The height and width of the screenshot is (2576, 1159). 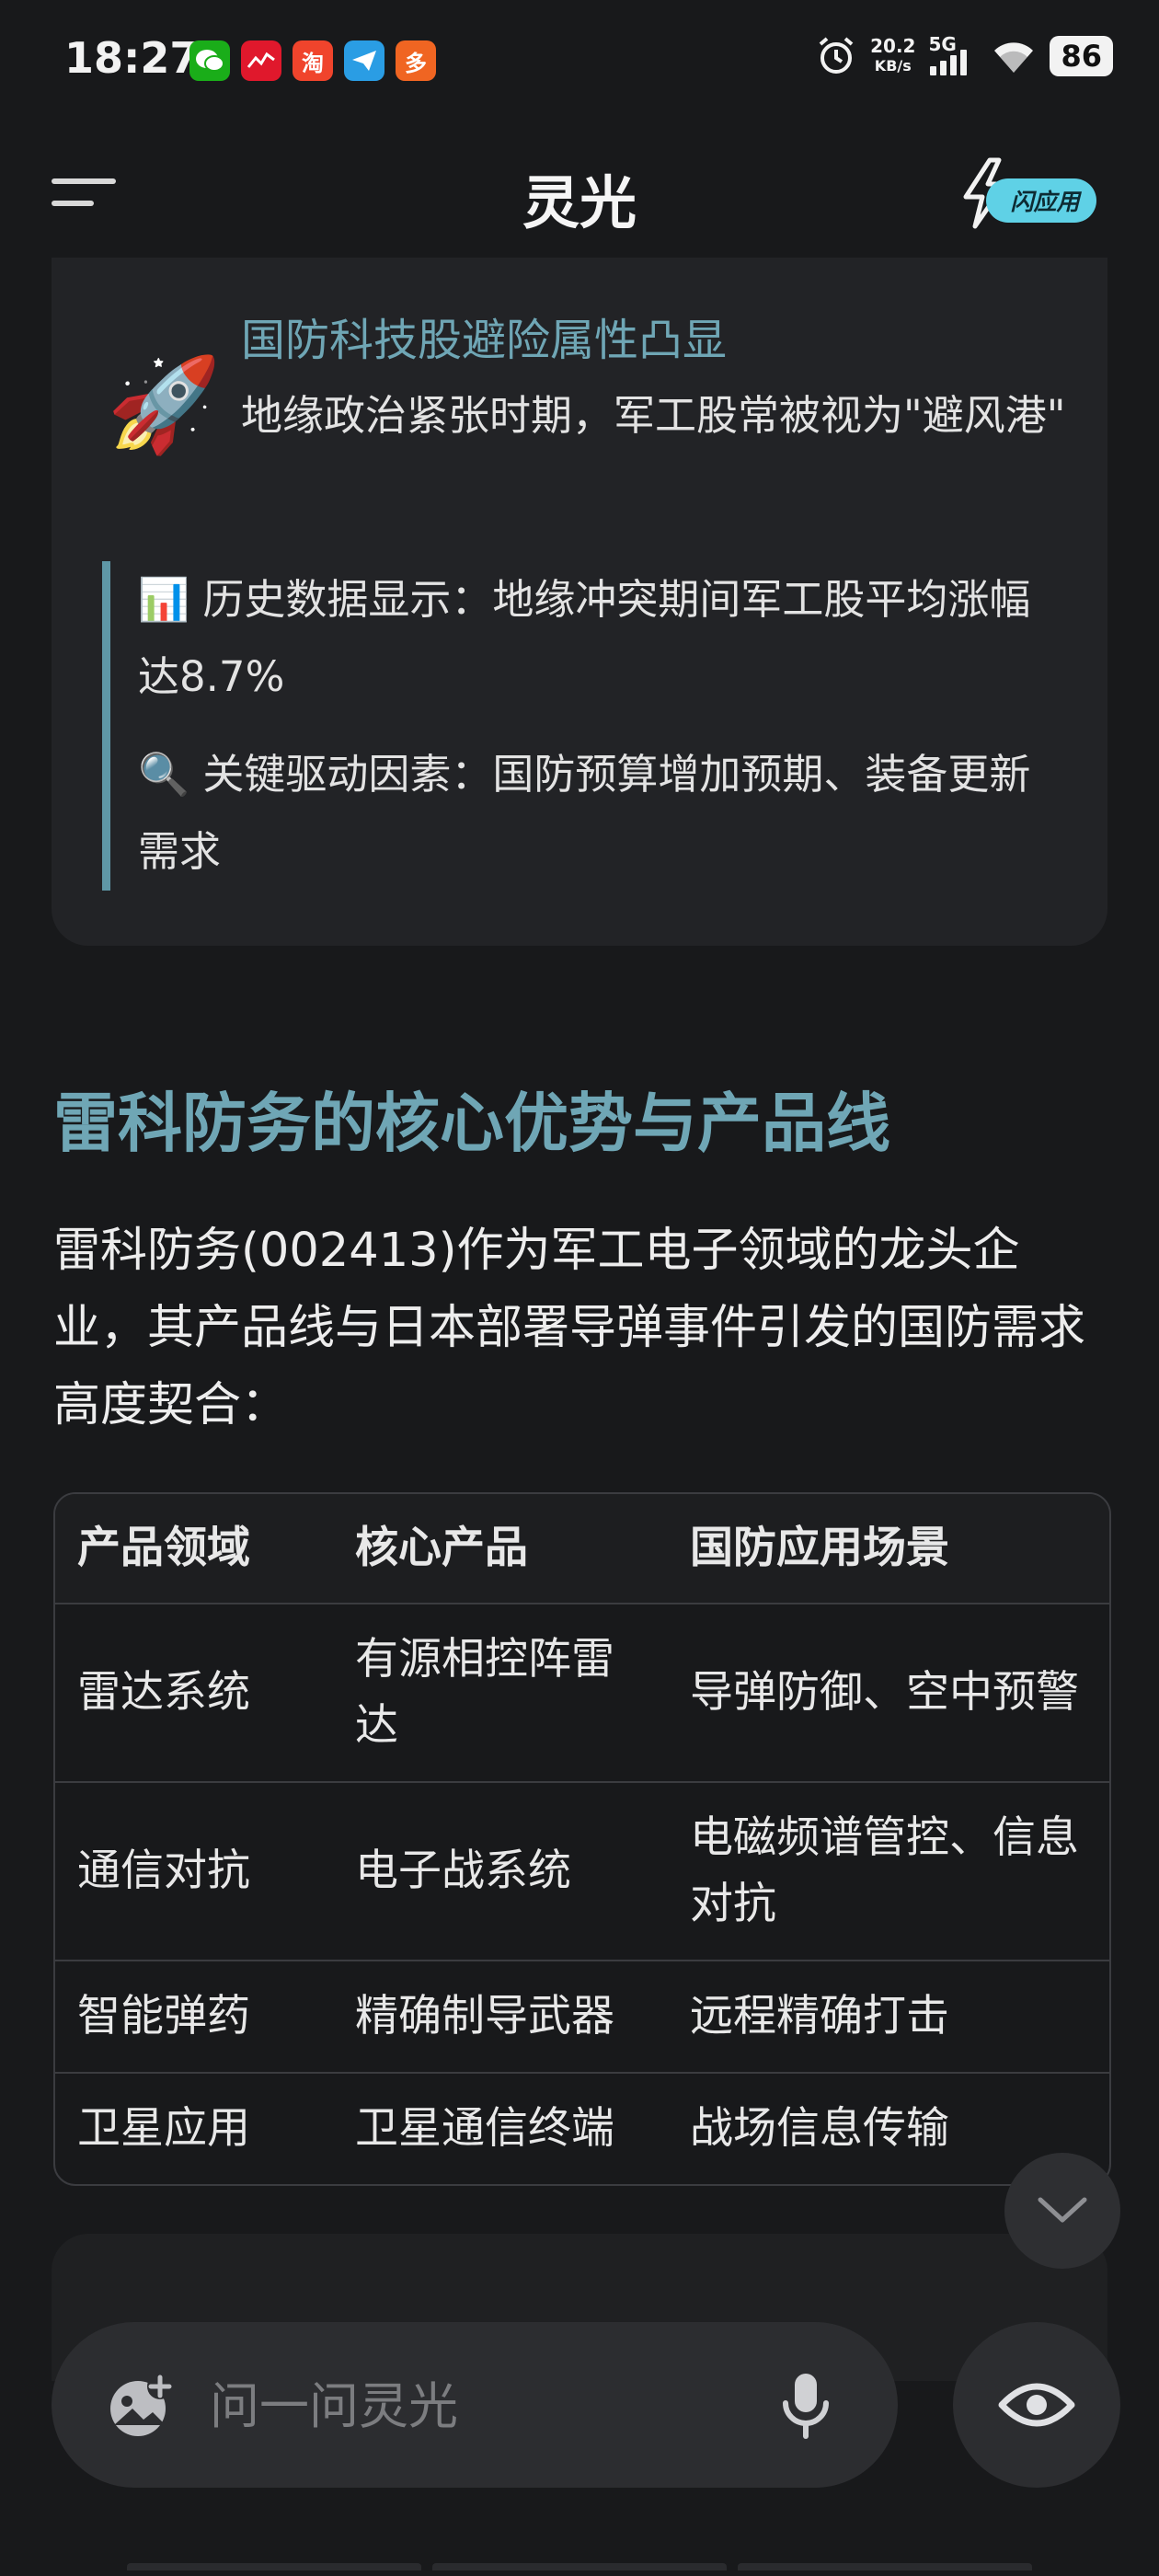 I want to click on table-cell: 有源相控阵雷达, so click(x=484, y=1692).